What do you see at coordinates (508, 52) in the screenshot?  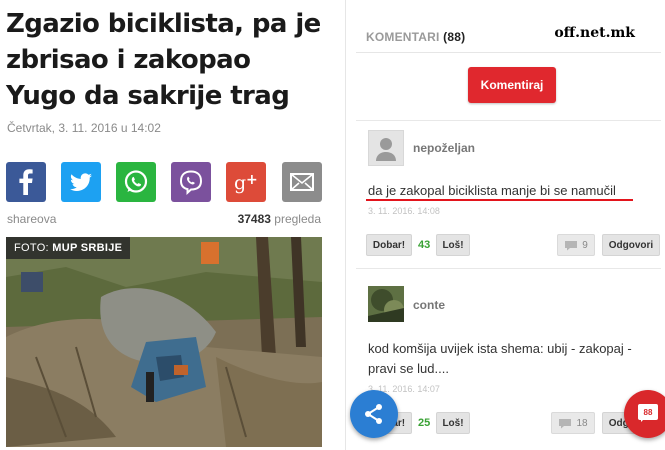 I see `header-divider` at bounding box center [508, 52].